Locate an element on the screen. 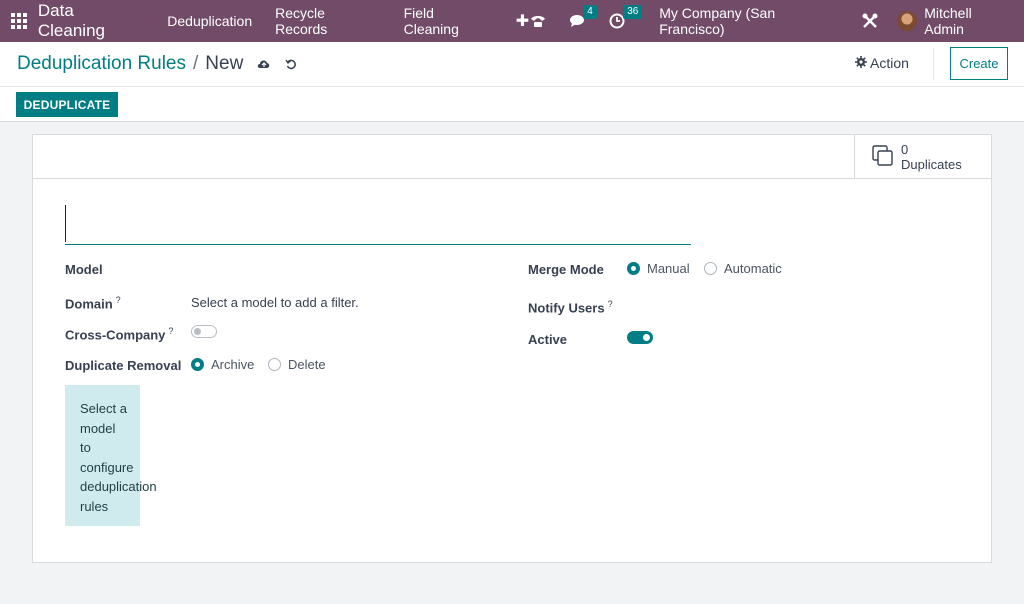 The image size is (1024, 604). control-panel: Deduplication Rules / New Action Create is located at coordinates (512, 64).